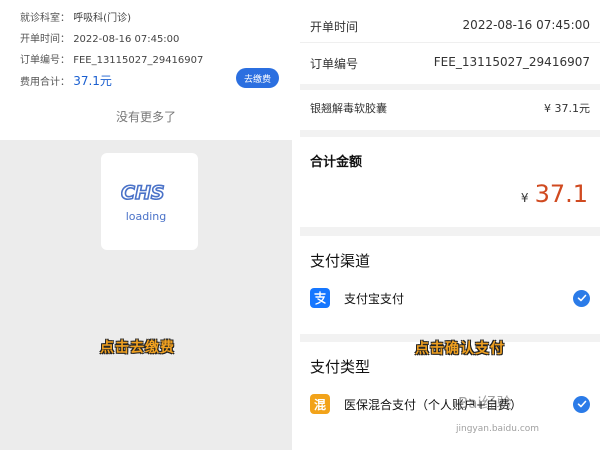 The image size is (600, 450). I want to click on department-value: 呼吸科(门诊), so click(102, 18).